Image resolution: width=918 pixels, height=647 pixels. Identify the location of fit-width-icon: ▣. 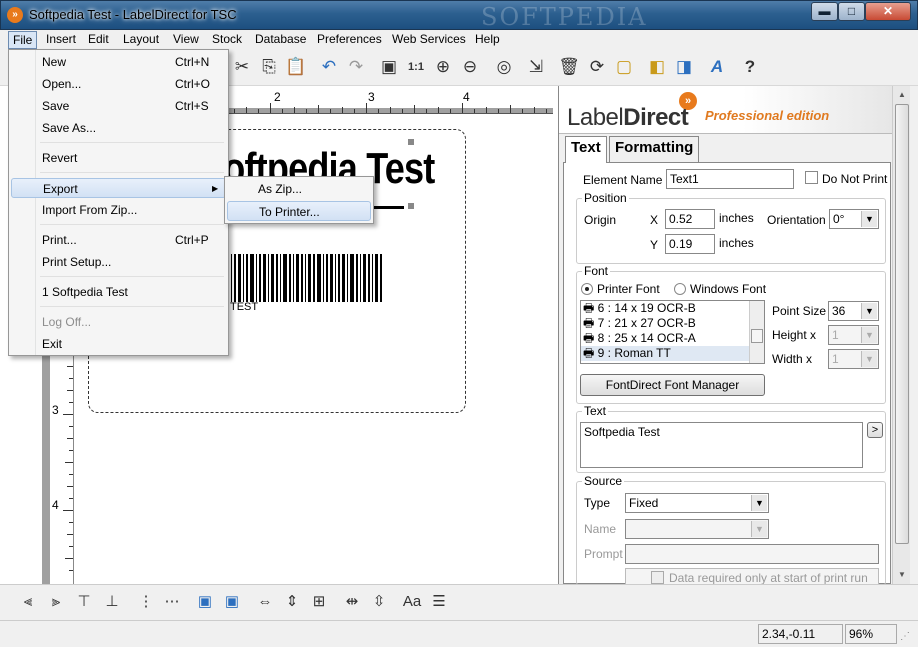
(205, 602).